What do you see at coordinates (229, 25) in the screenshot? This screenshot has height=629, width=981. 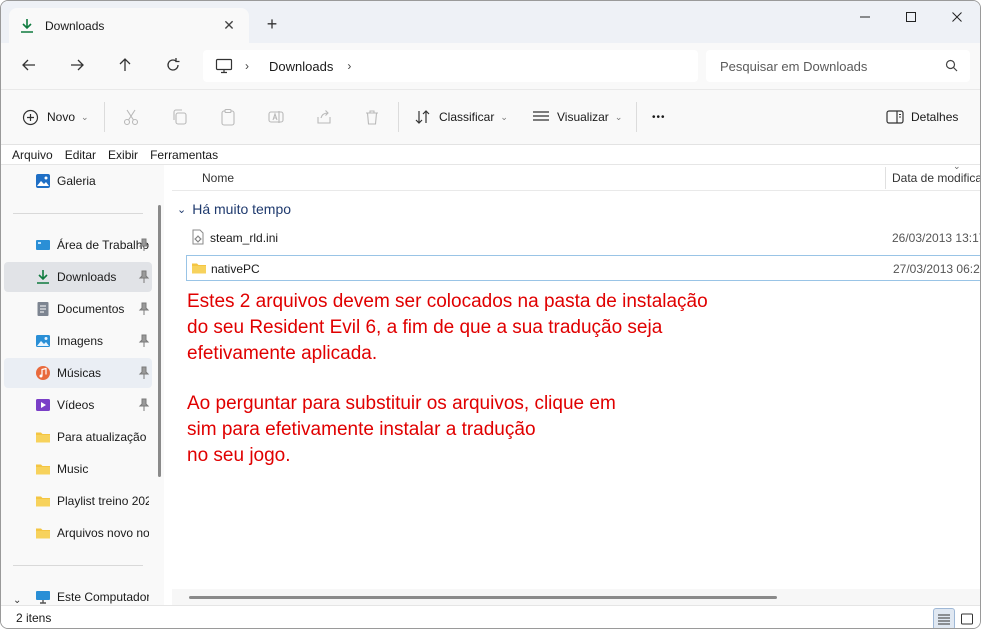 I see `tab-close-icon: ✕` at bounding box center [229, 25].